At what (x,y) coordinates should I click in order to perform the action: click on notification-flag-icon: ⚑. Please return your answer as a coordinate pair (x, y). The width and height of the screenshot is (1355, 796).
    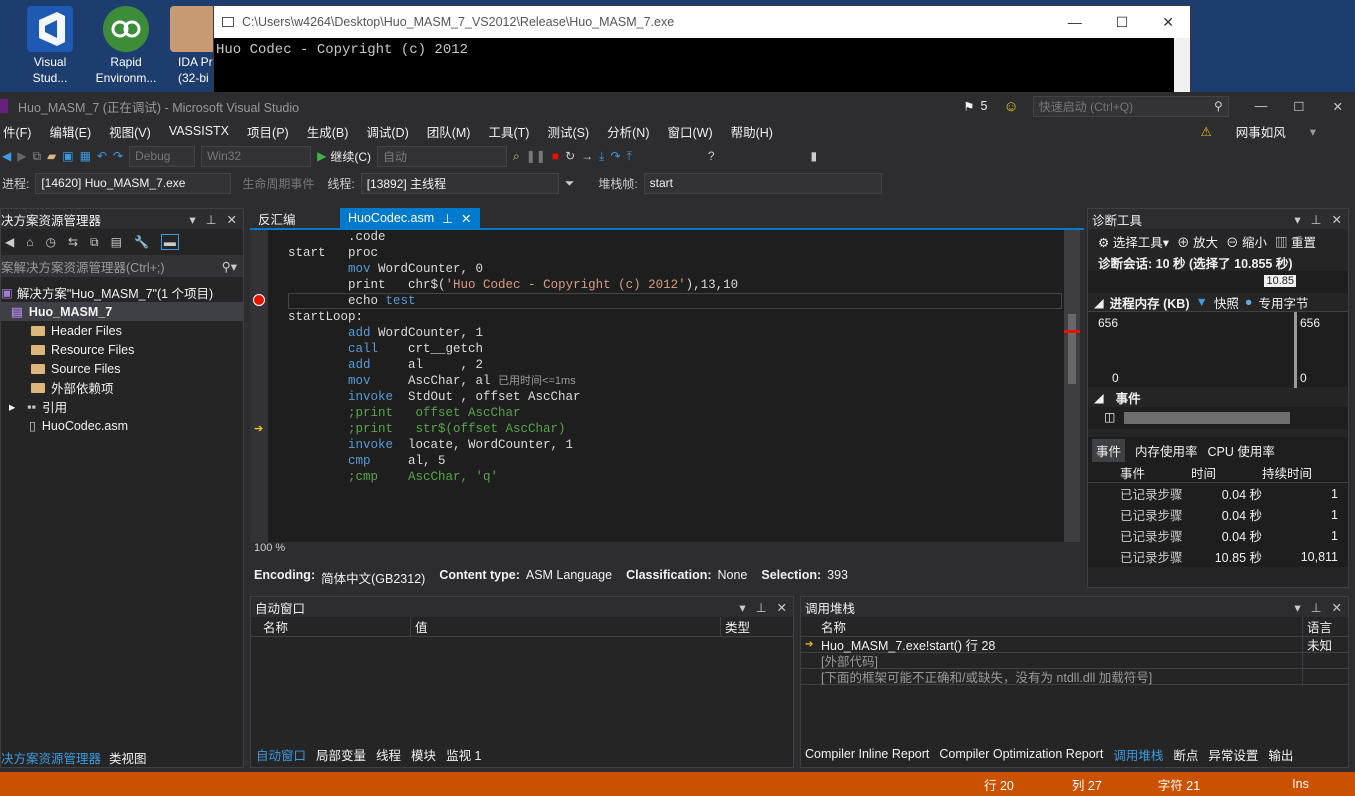
    Looking at the image, I should click on (968, 106).